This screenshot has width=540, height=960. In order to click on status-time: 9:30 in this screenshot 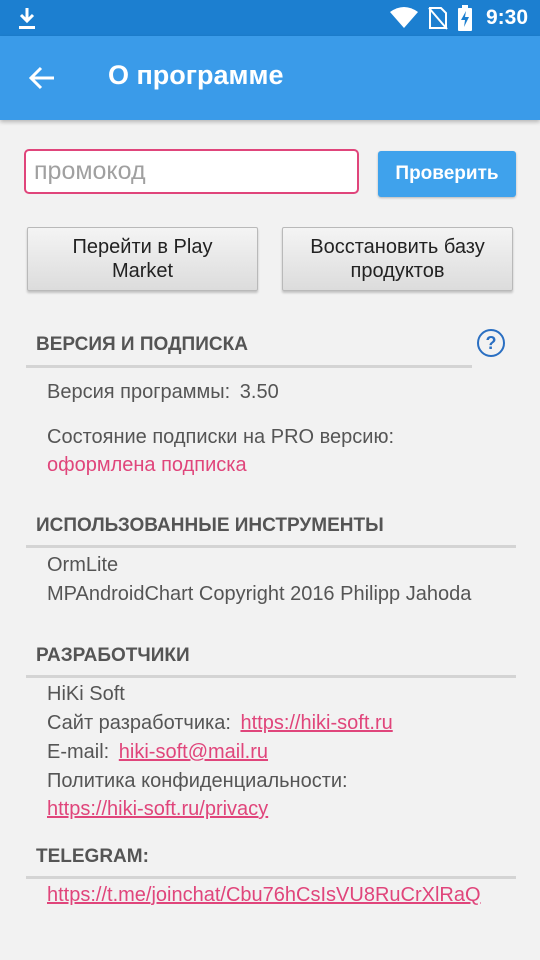, I will do `click(506, 17)`.